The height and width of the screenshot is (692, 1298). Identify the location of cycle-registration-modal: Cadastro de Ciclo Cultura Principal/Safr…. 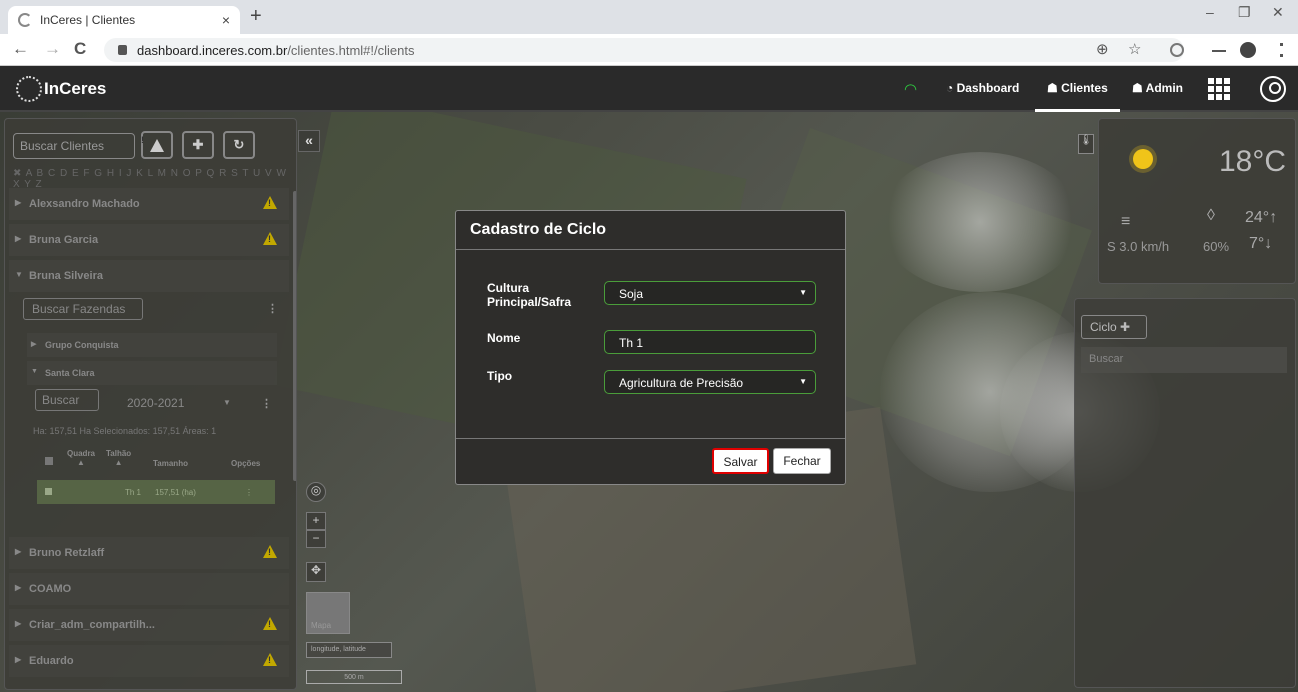
(650, 347).